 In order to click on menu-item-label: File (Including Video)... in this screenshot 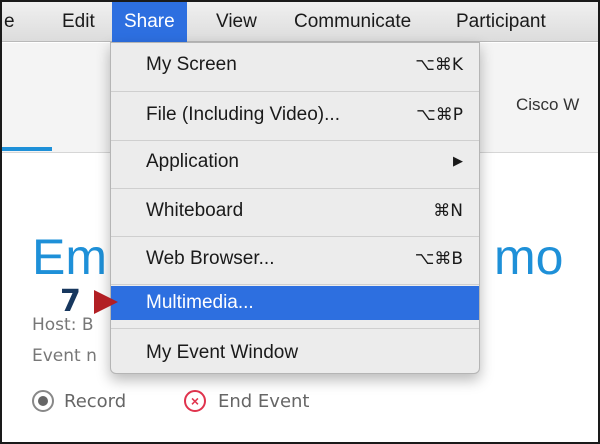, I will do `click(243, 114)`.